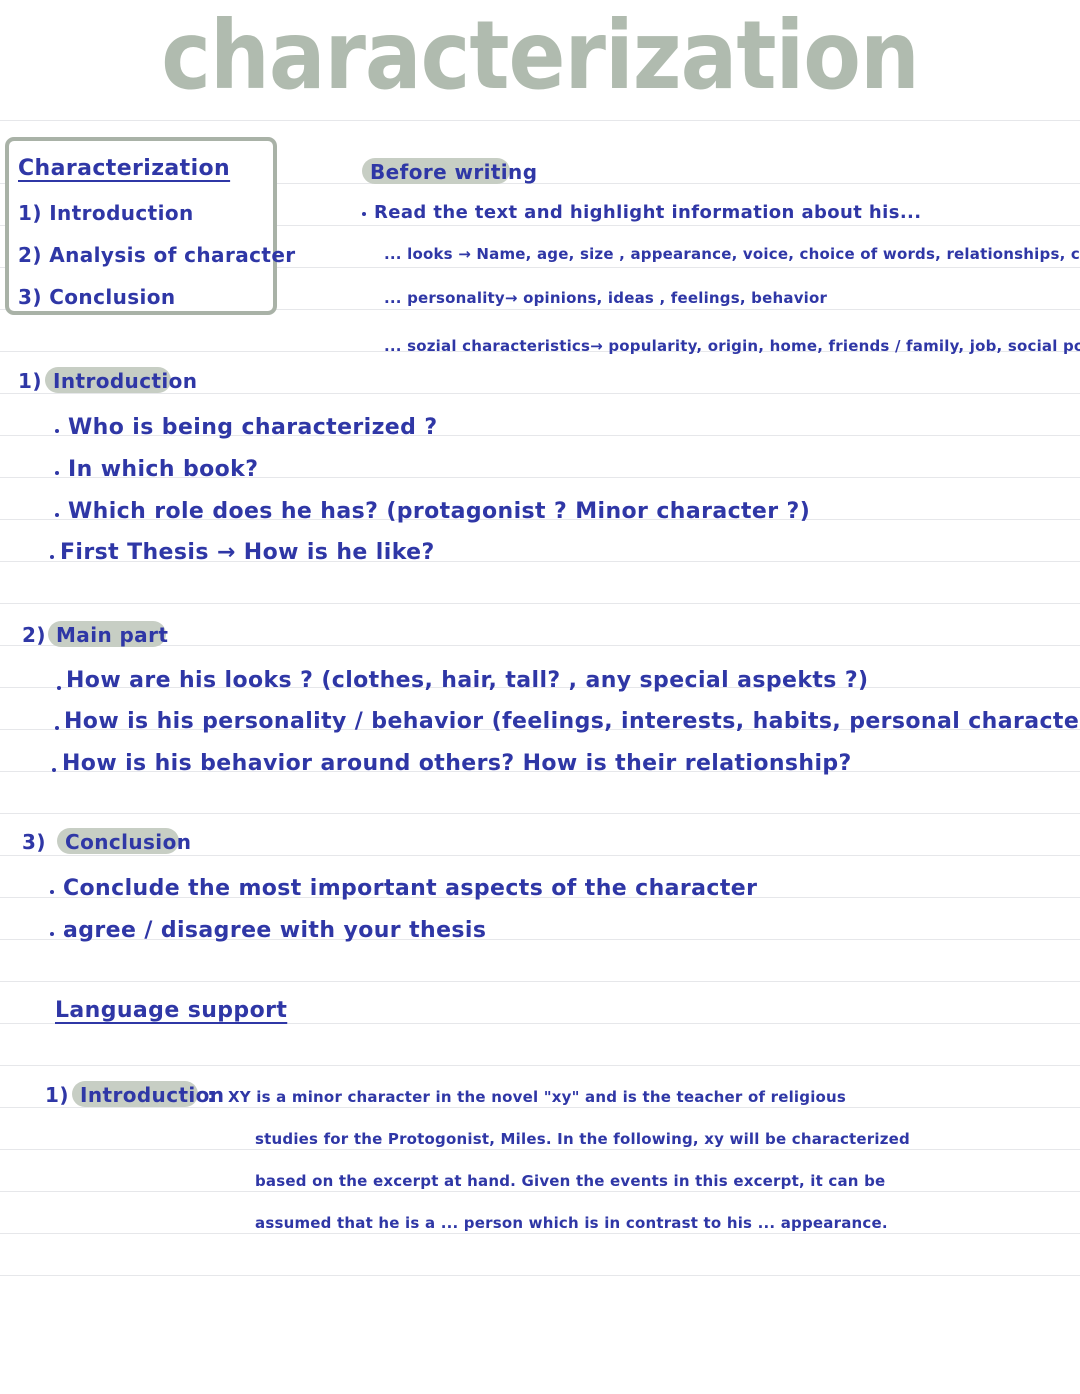  Describe the element at coordinates (128, 842) in the screenshot. I see `section-3-heading: Conclusion` at that location.